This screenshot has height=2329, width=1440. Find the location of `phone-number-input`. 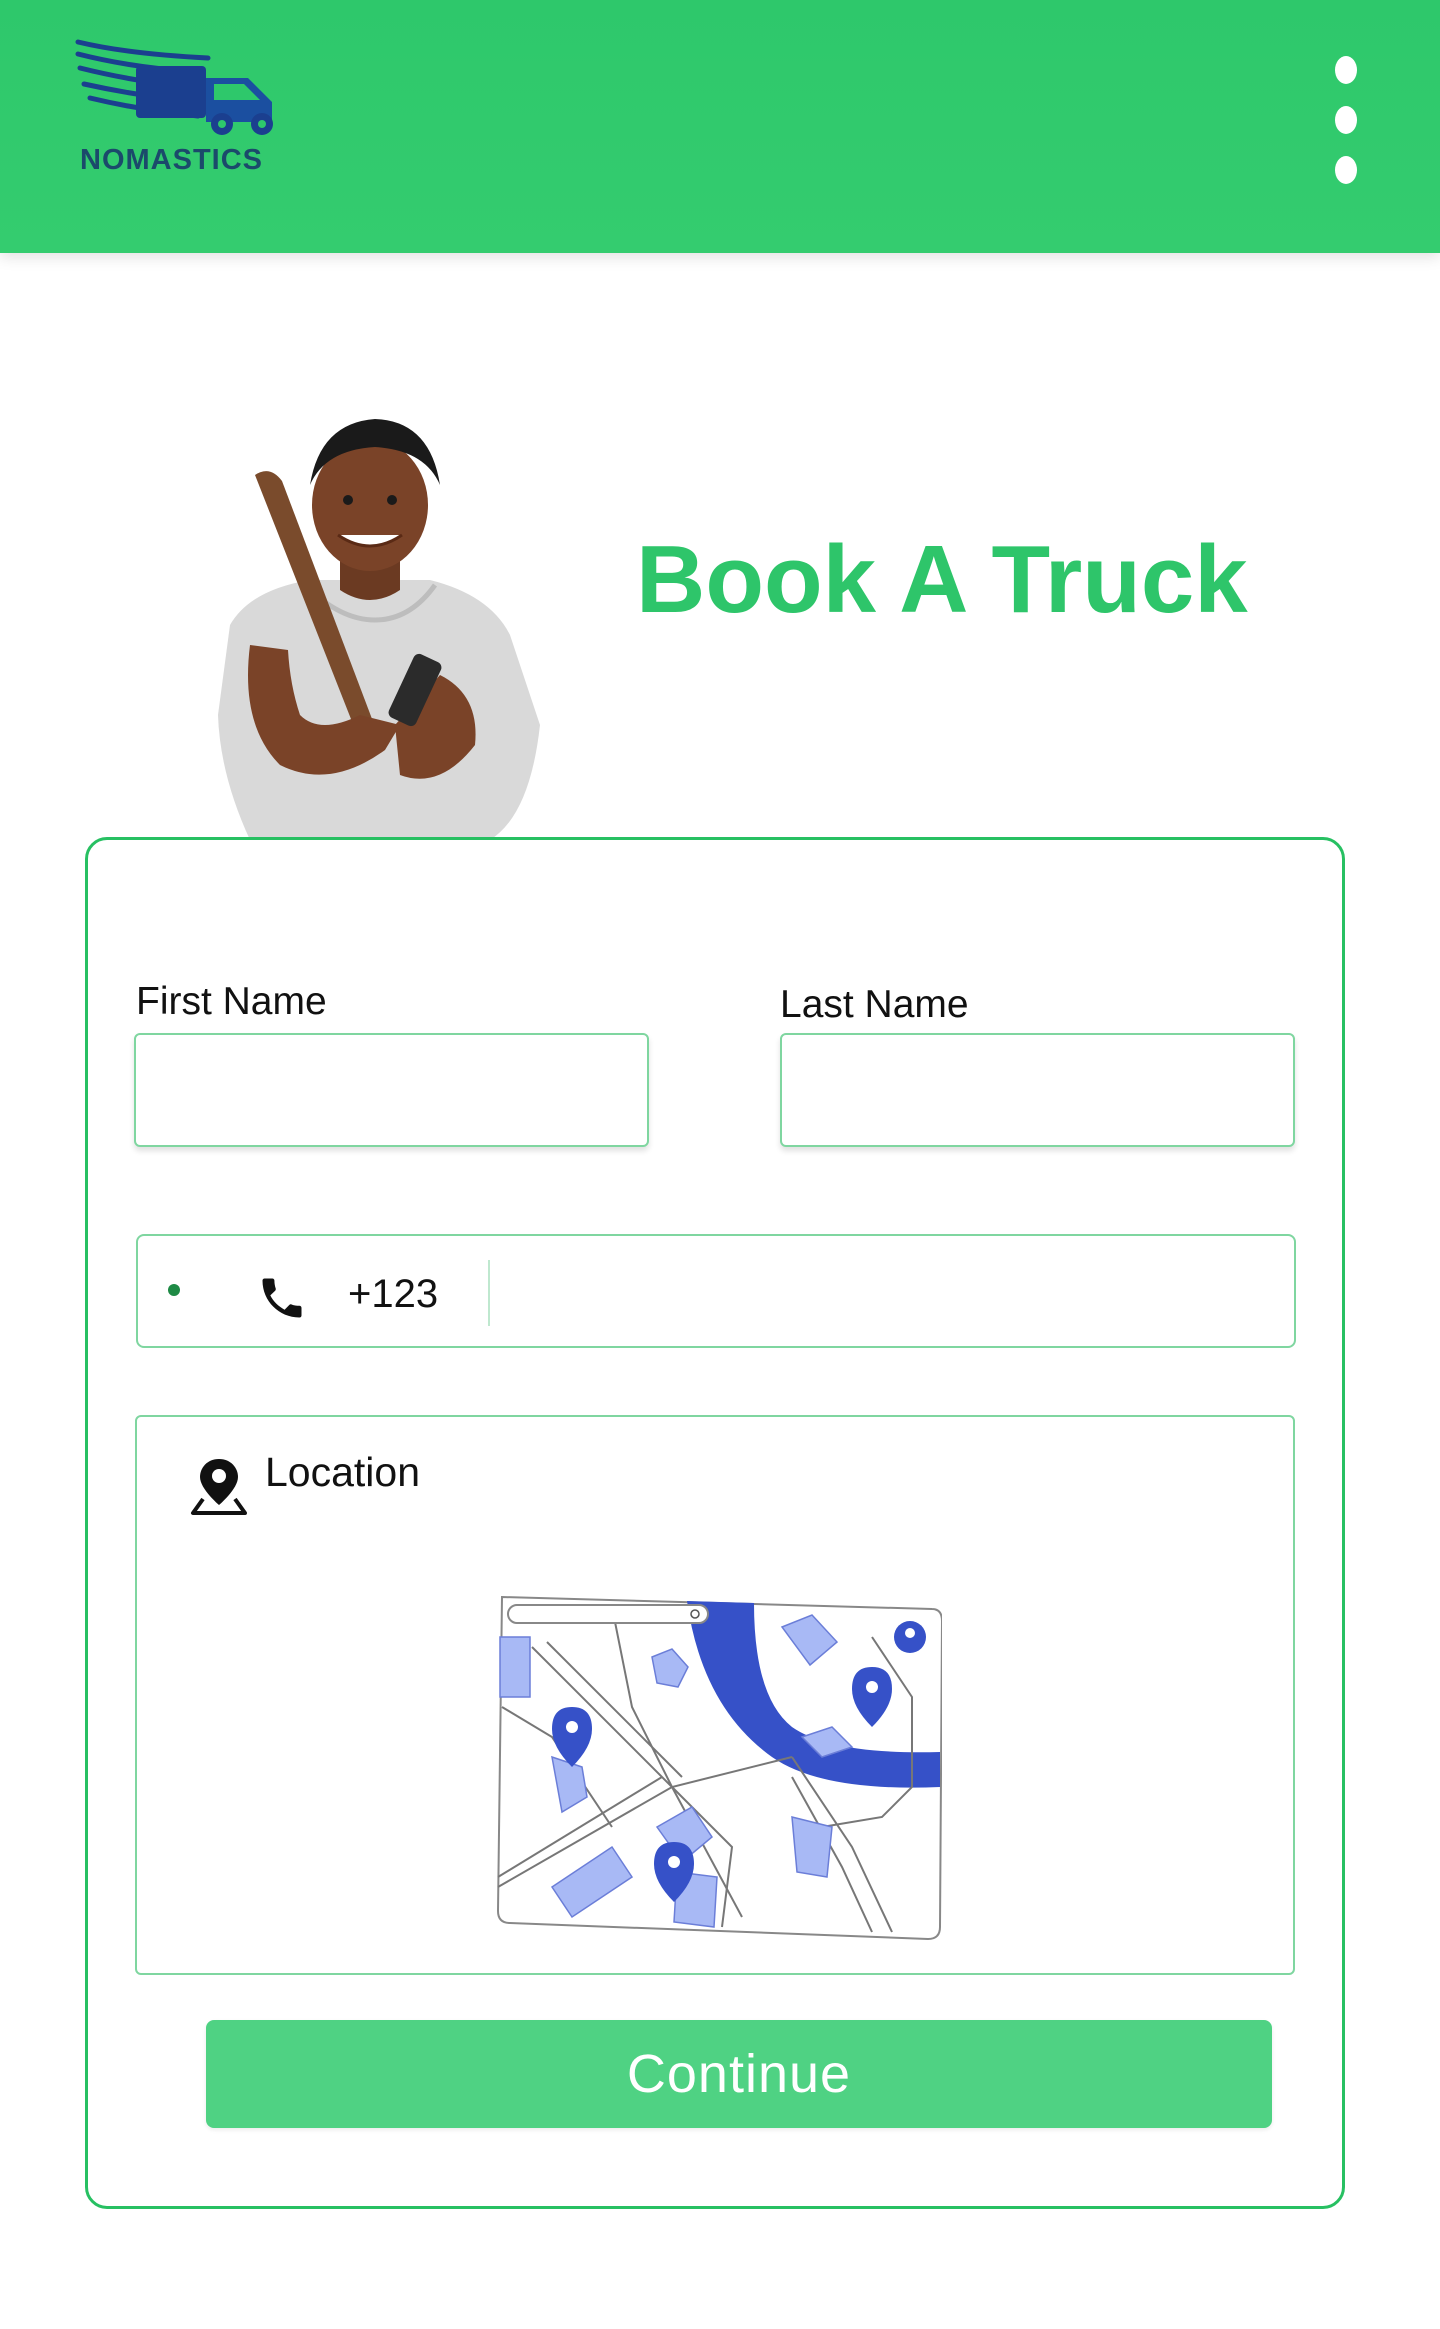

phone-number-input is located at coordinates (893, 1292).